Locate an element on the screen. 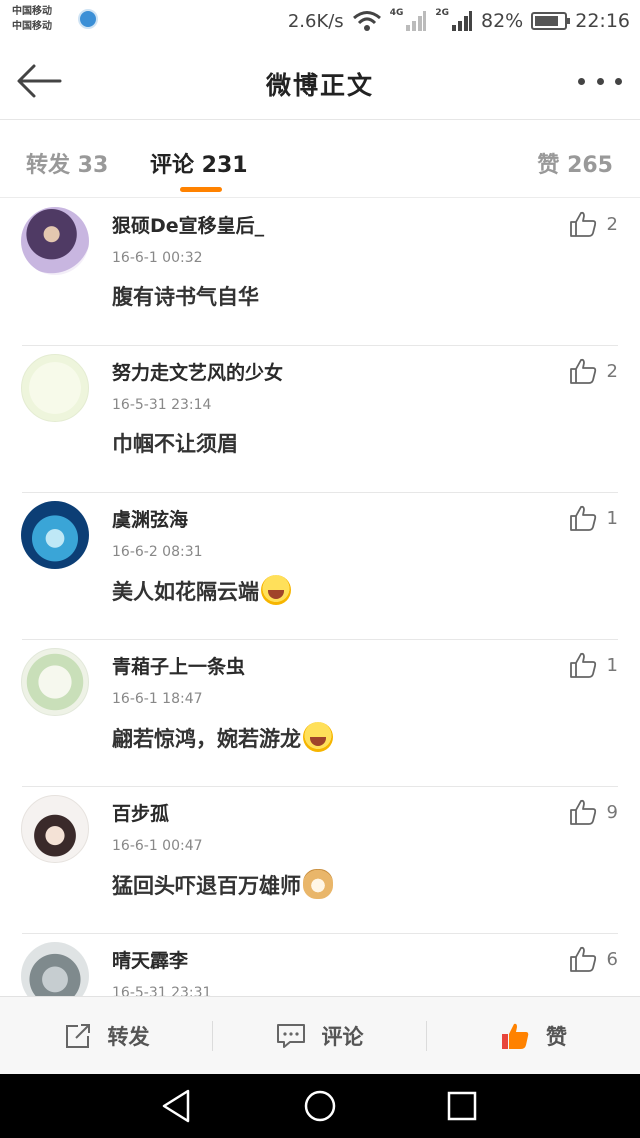 The width and height of the screenshot is (640, 1138). tab-likes: 赞 265 is located at coordinates (575, 163).